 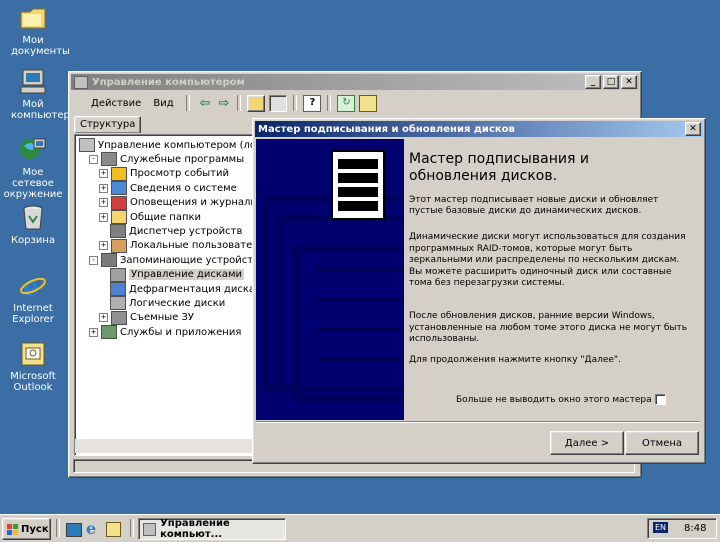 I want to click on tree-item-label: Дефрагментация диска, so click(x=192, y=289).